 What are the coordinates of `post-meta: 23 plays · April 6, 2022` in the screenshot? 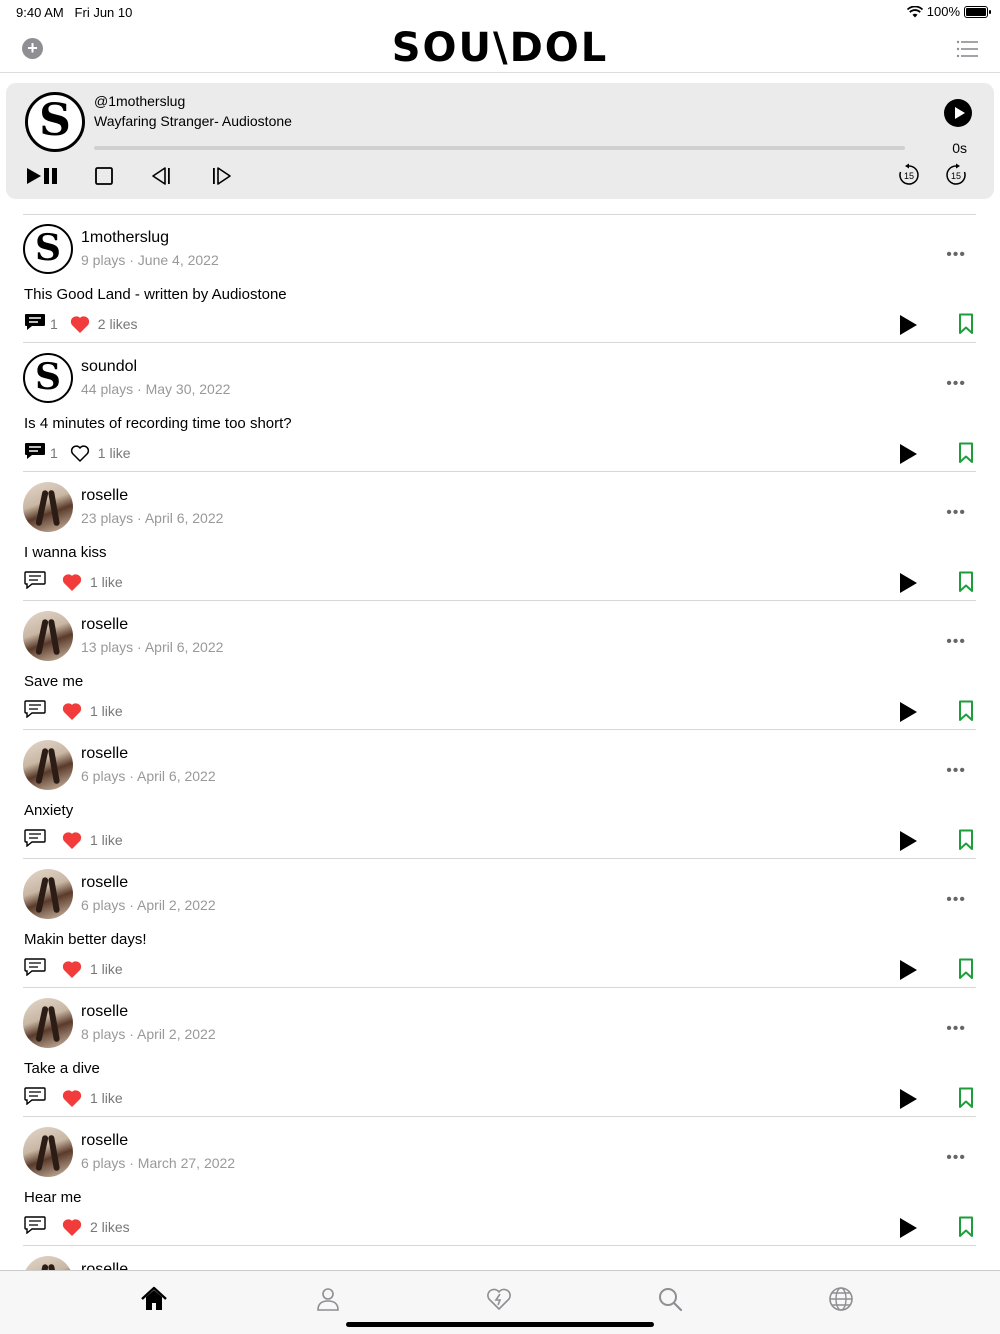 It's located at (152, 518).